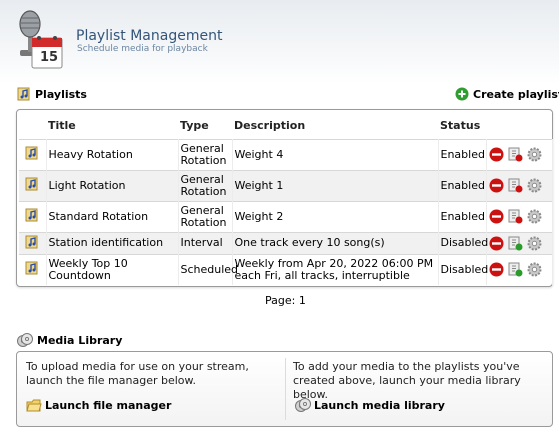 Image resolution: width=559 pixels, height=434 pixels. What do you see at coordinates (80, 340) in the screenshot?
I see `media-library-heading-label: Media Library` at bounding box center [80, 340].